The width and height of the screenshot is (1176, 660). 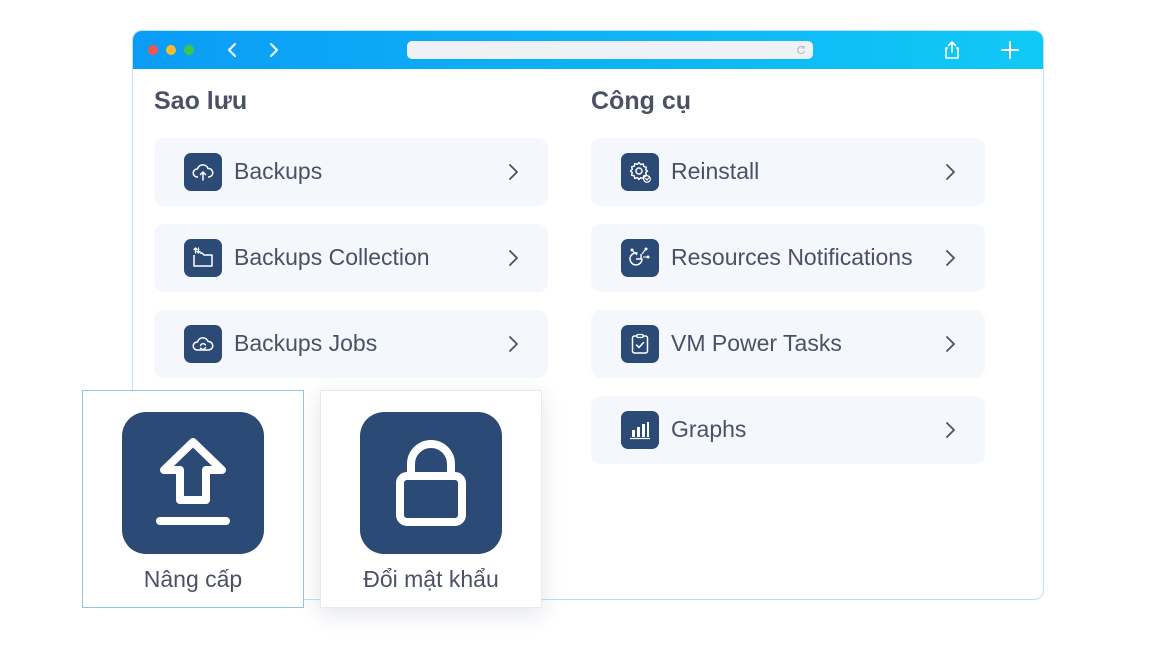 I want to click on share-icon, so click(x=952, y=50).